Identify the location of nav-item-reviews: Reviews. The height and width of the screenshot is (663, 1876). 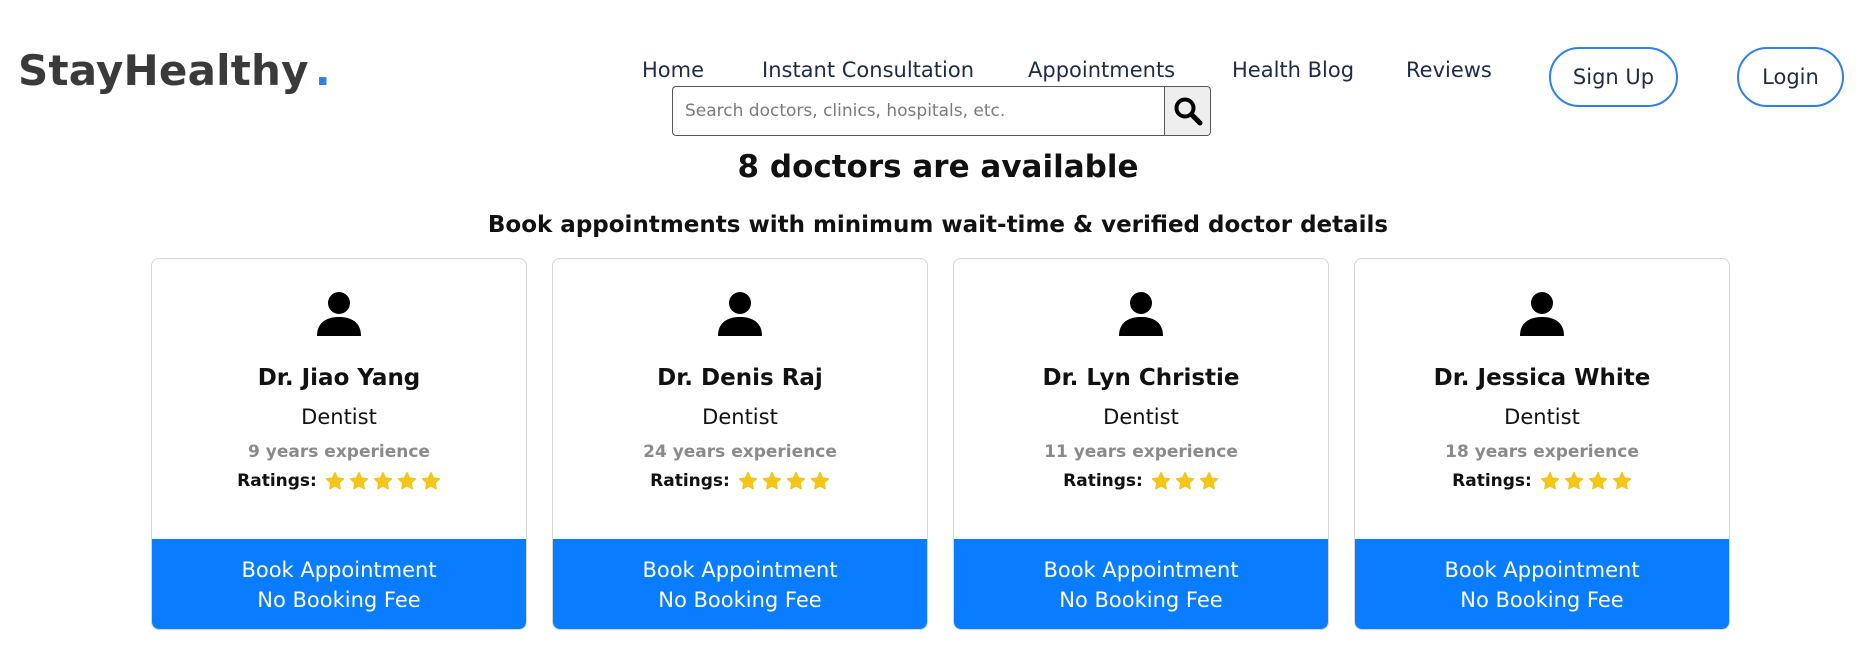
(1449, 70).